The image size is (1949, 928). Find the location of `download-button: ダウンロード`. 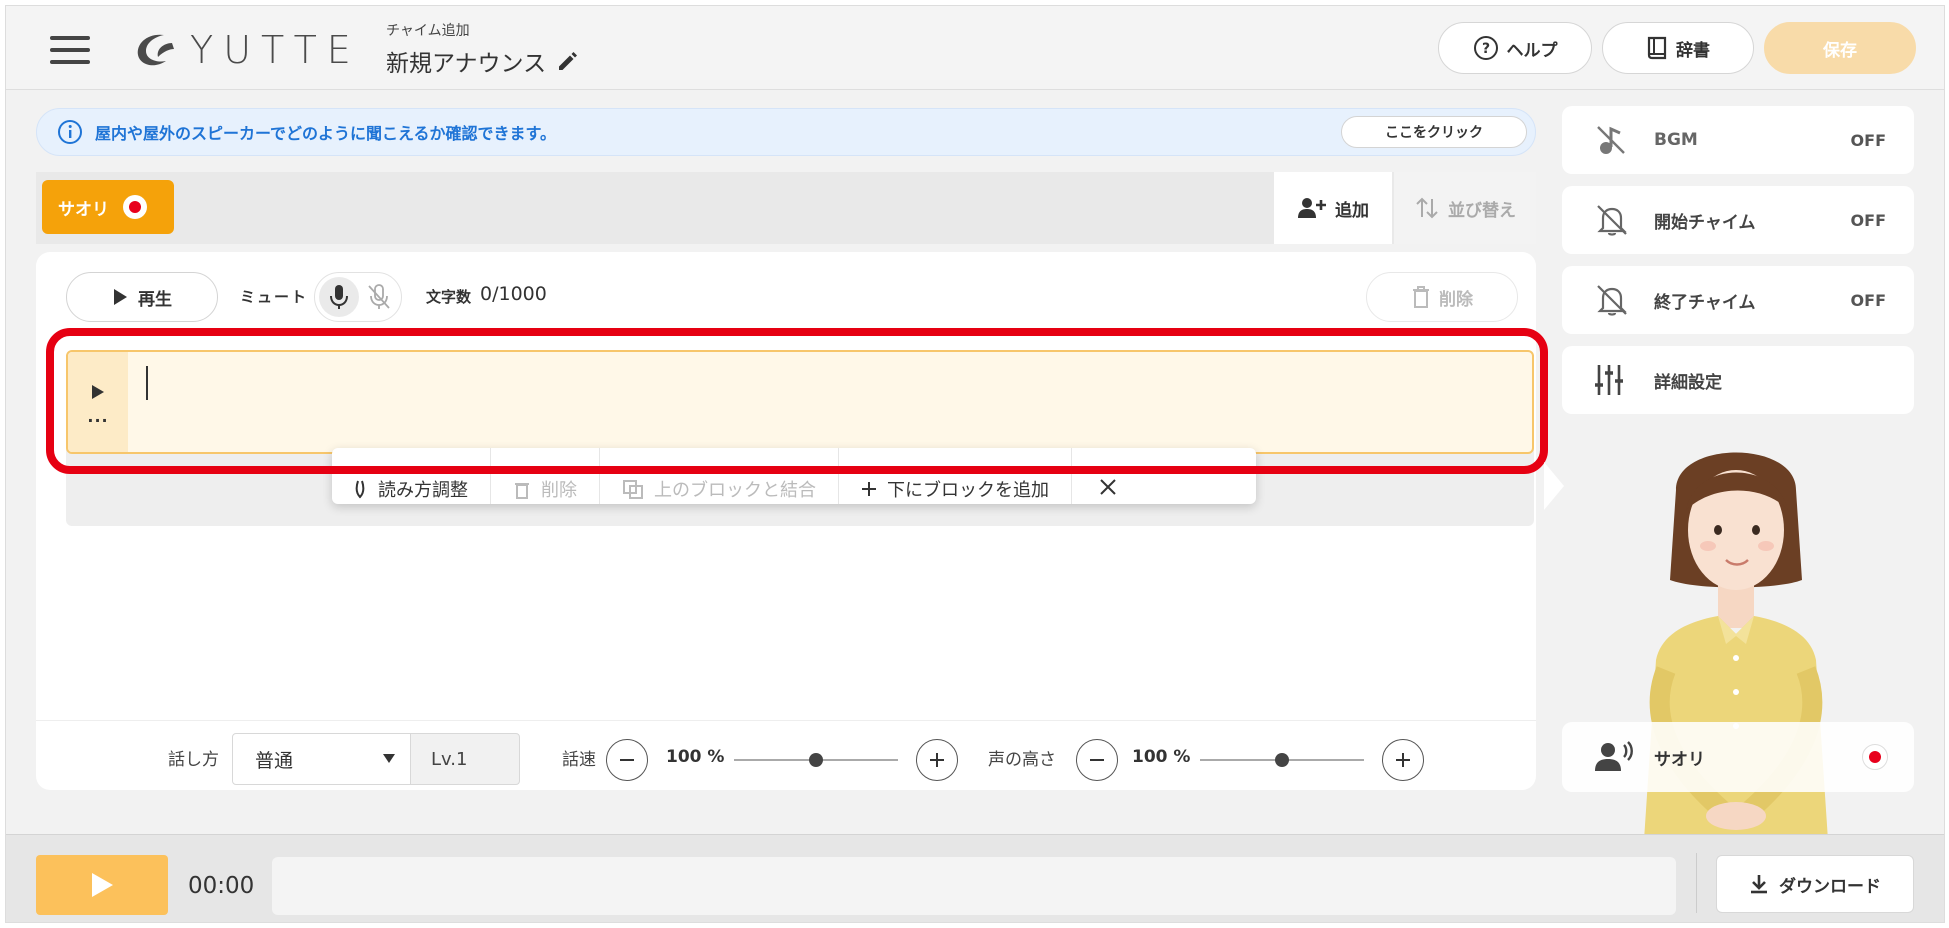

download-button: ダウンロード is located at coordinates (1815, 884).